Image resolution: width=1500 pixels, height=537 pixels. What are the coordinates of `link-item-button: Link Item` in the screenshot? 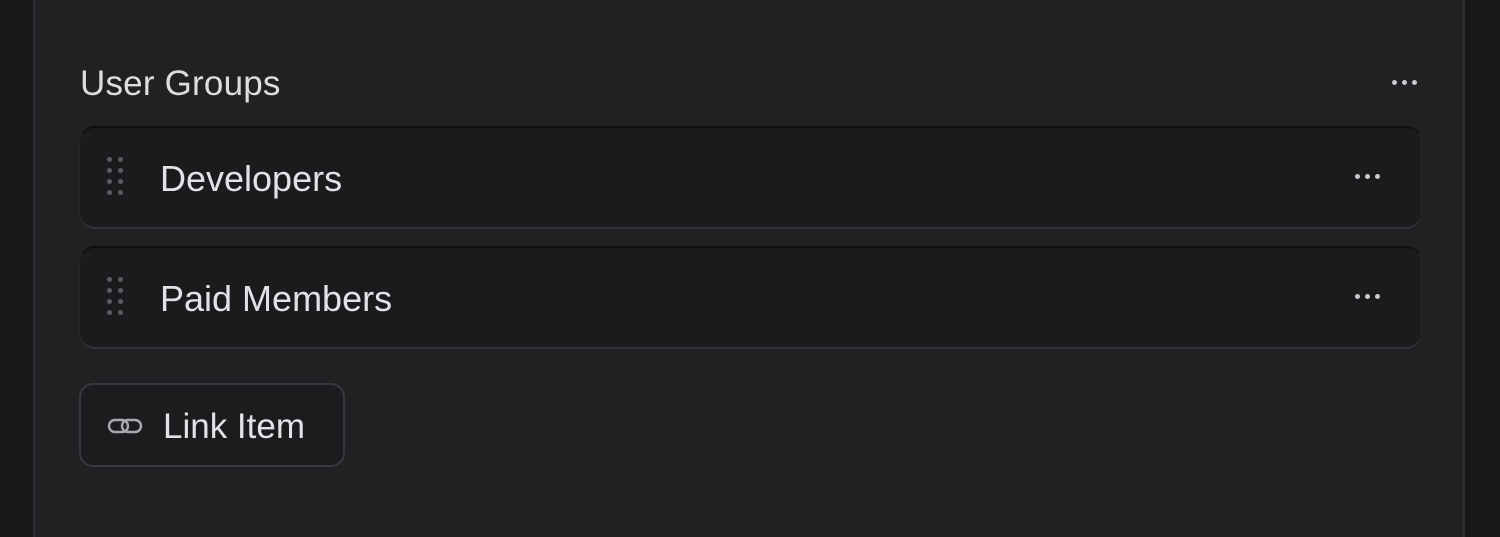 It's located at (212, 425).